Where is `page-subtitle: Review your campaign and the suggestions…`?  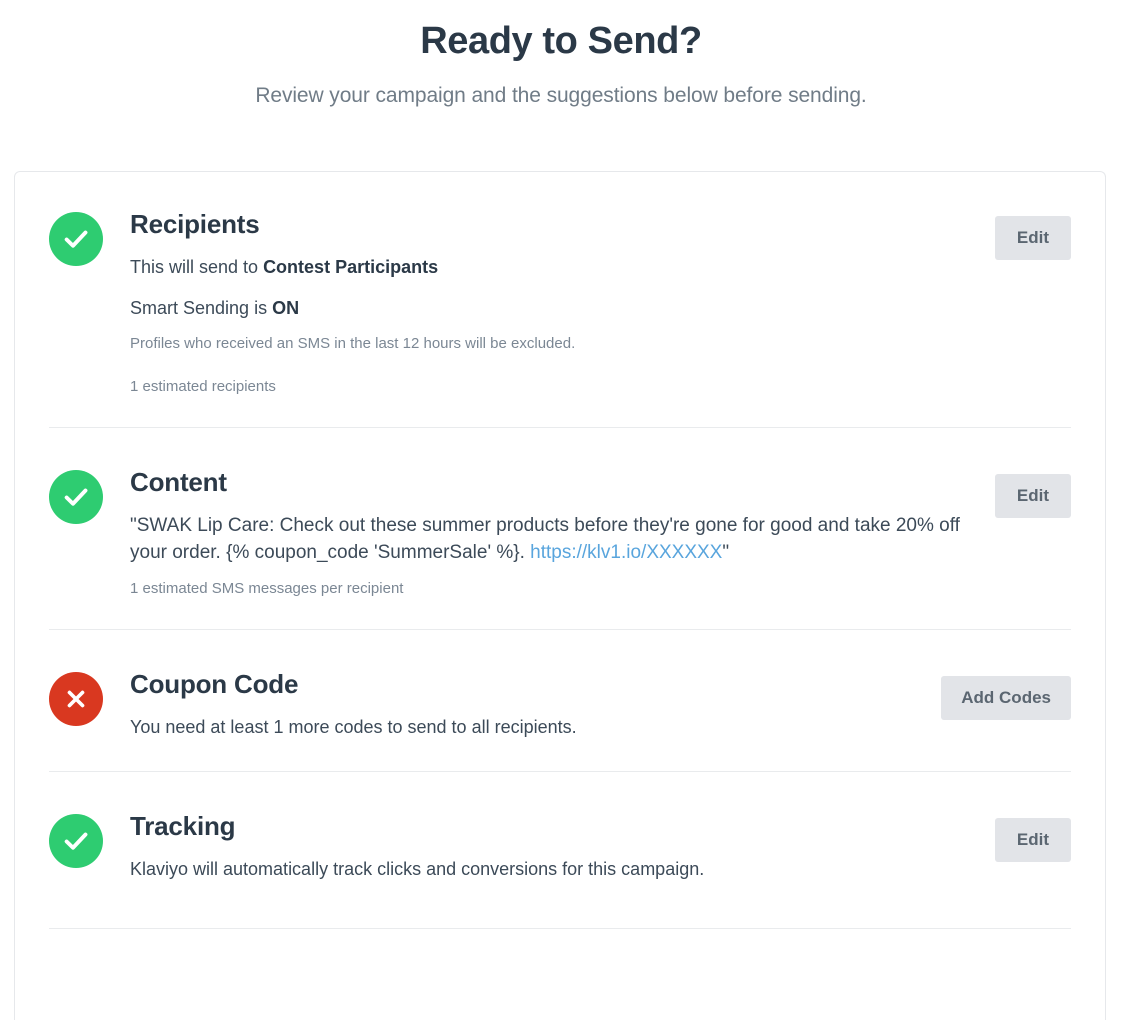
page-subtitle: Review your campaign and the suggestions… is located at coordinates (561, 95).